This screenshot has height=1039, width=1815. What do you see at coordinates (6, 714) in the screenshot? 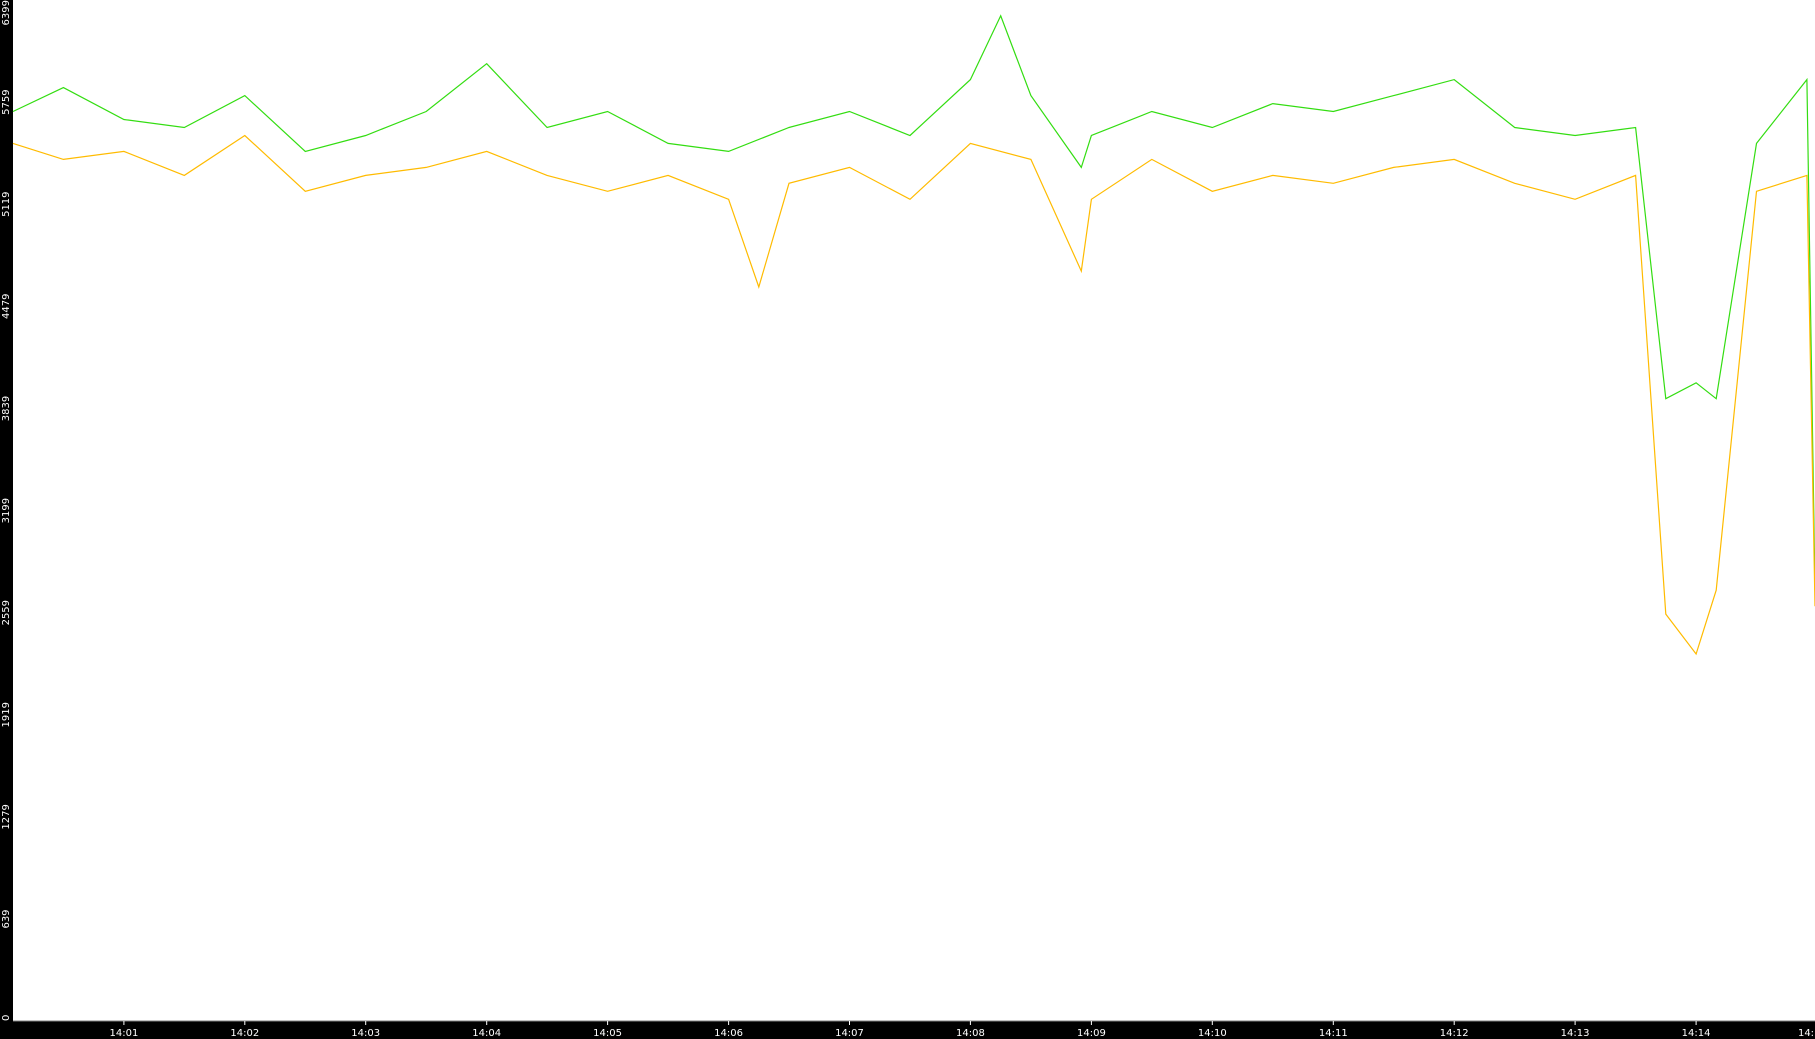
I see `y-tick-label: 1919` at bounding box center [6, 714].